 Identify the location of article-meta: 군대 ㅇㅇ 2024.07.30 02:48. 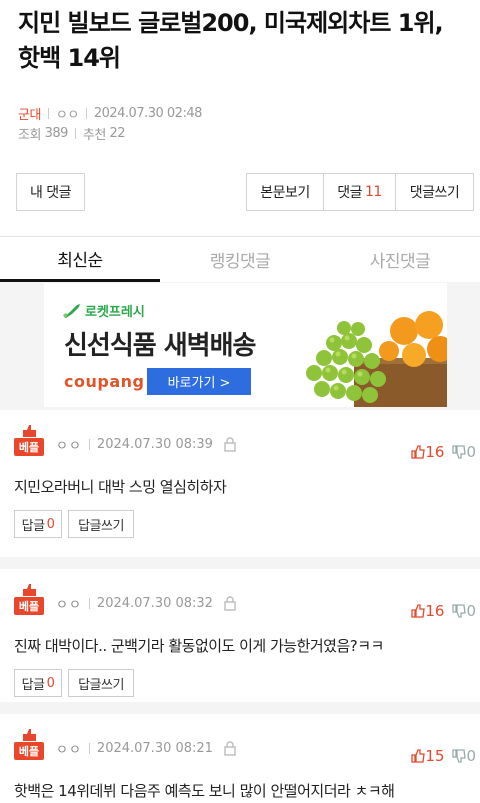
(110, 113).